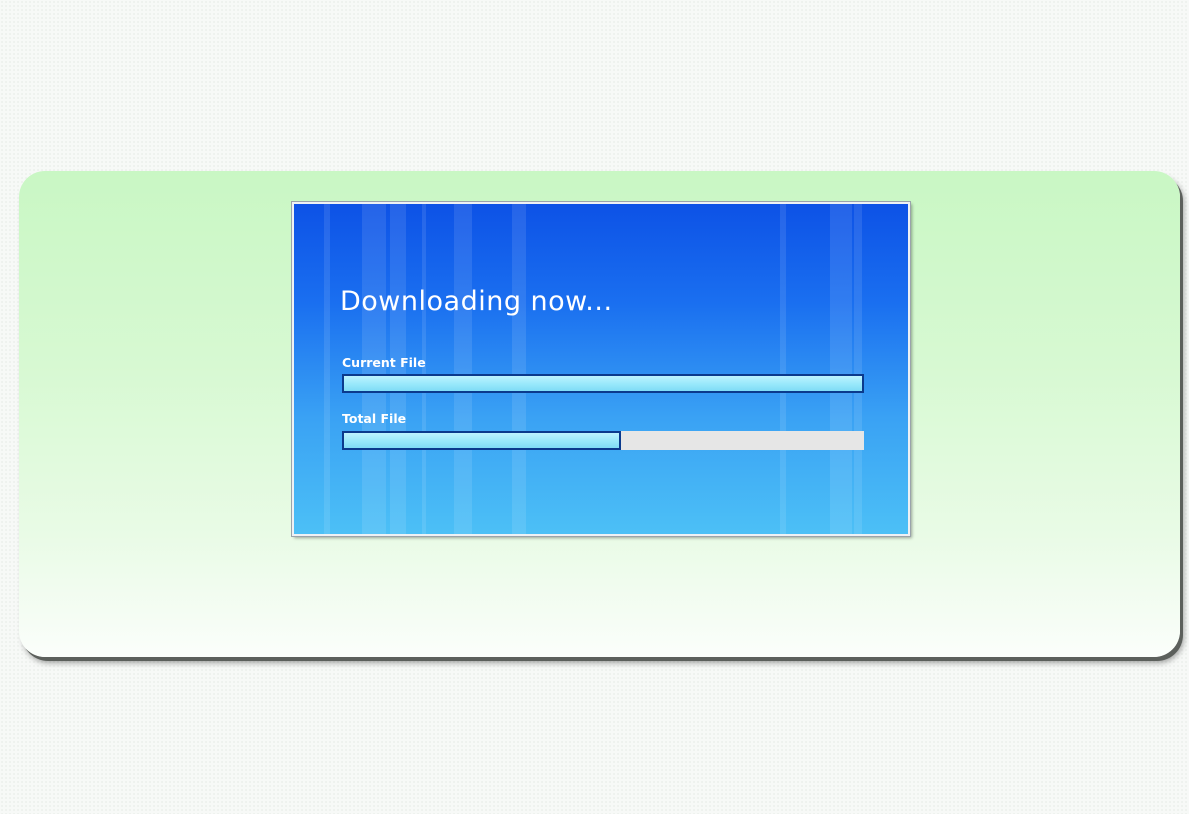 Image resolution: width=1189 pixels, height=814 pixels. I want to click on current-file-progress-bar, so click(603, 383).